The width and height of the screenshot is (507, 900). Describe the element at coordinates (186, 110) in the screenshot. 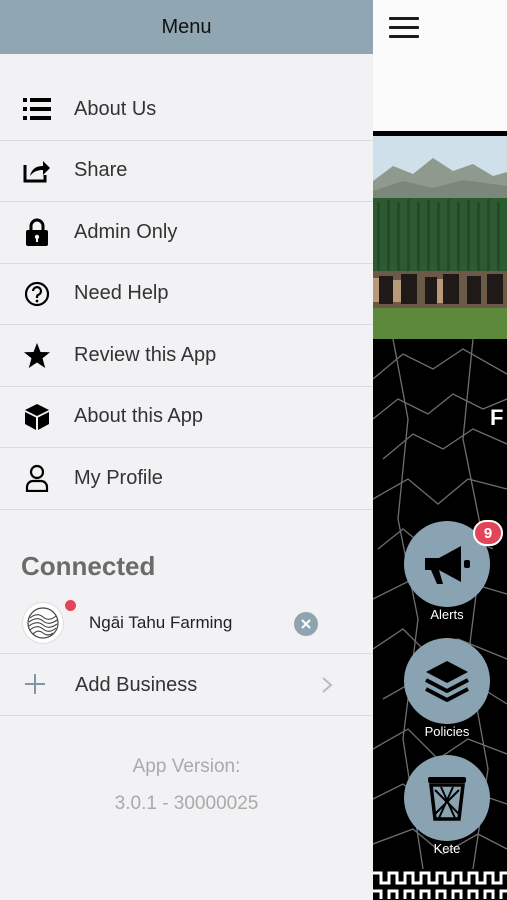

I see `menu-item-about-us: About Us` at that location.